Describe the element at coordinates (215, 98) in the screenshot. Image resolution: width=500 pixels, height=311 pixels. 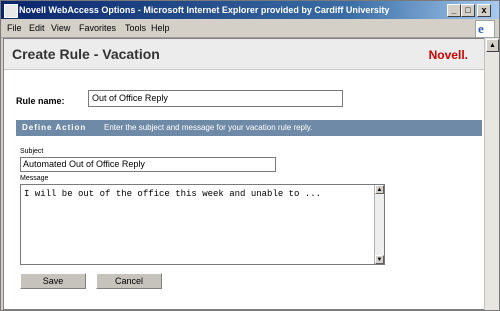
I see `rule-name-input: Out of Office Reply` at that location.